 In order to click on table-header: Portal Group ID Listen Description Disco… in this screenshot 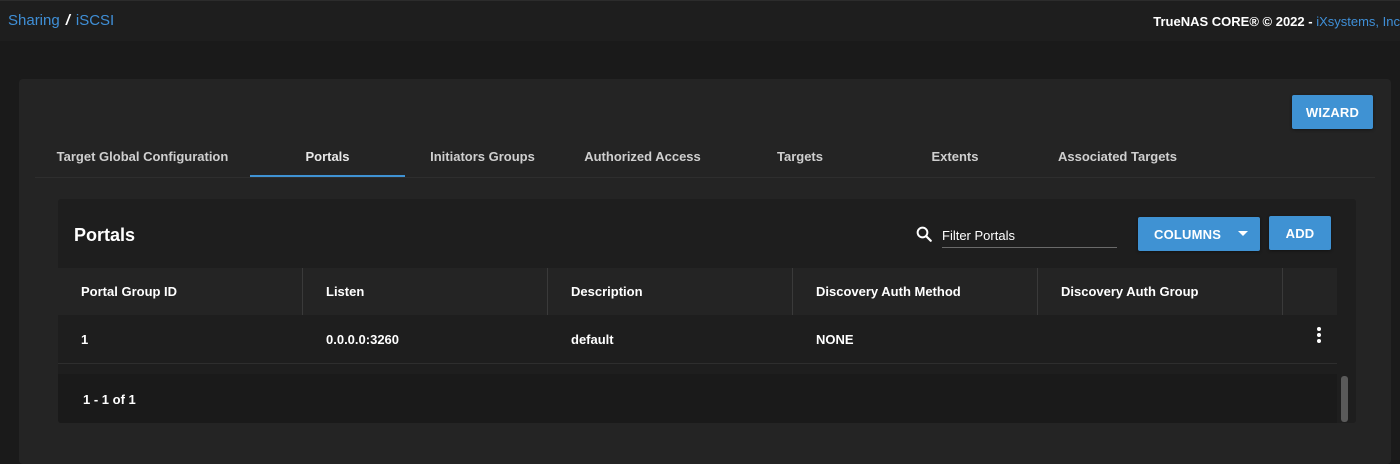, I will do `click(697, 291)`.